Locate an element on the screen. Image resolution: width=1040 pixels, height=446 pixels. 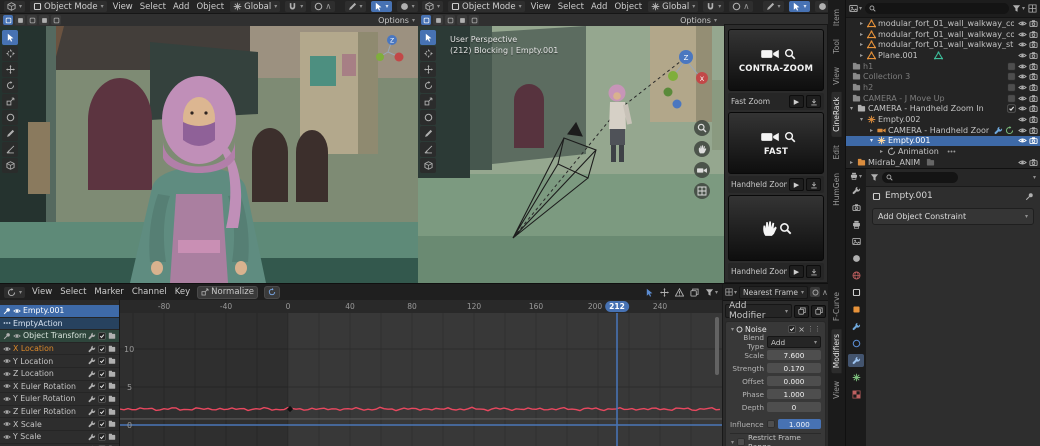
select-mode-intersect-icon is located at coordinates (474, 20).